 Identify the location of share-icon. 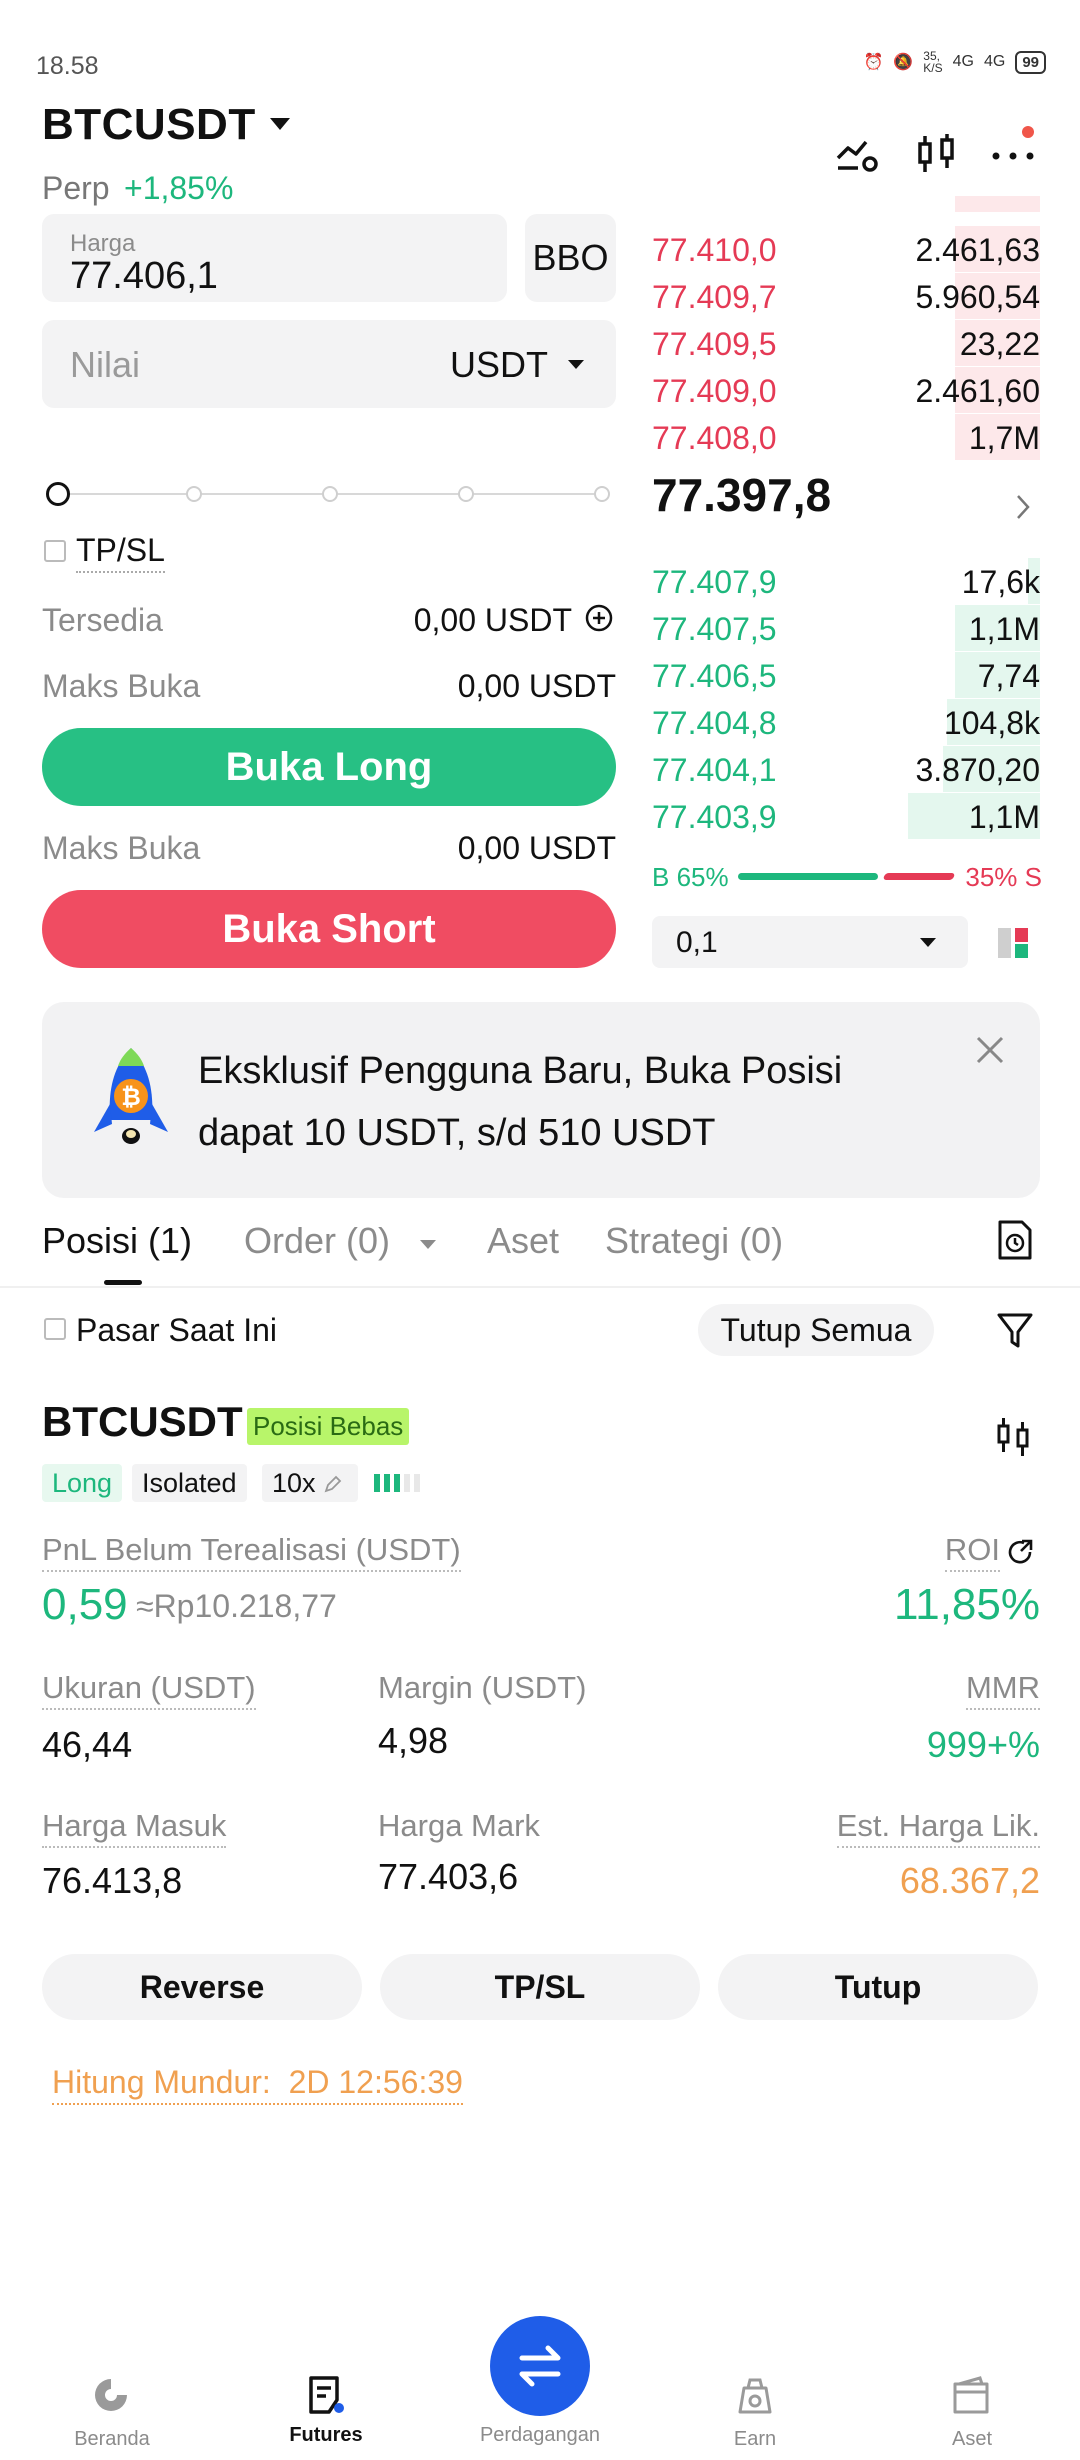
(1021, 1553).